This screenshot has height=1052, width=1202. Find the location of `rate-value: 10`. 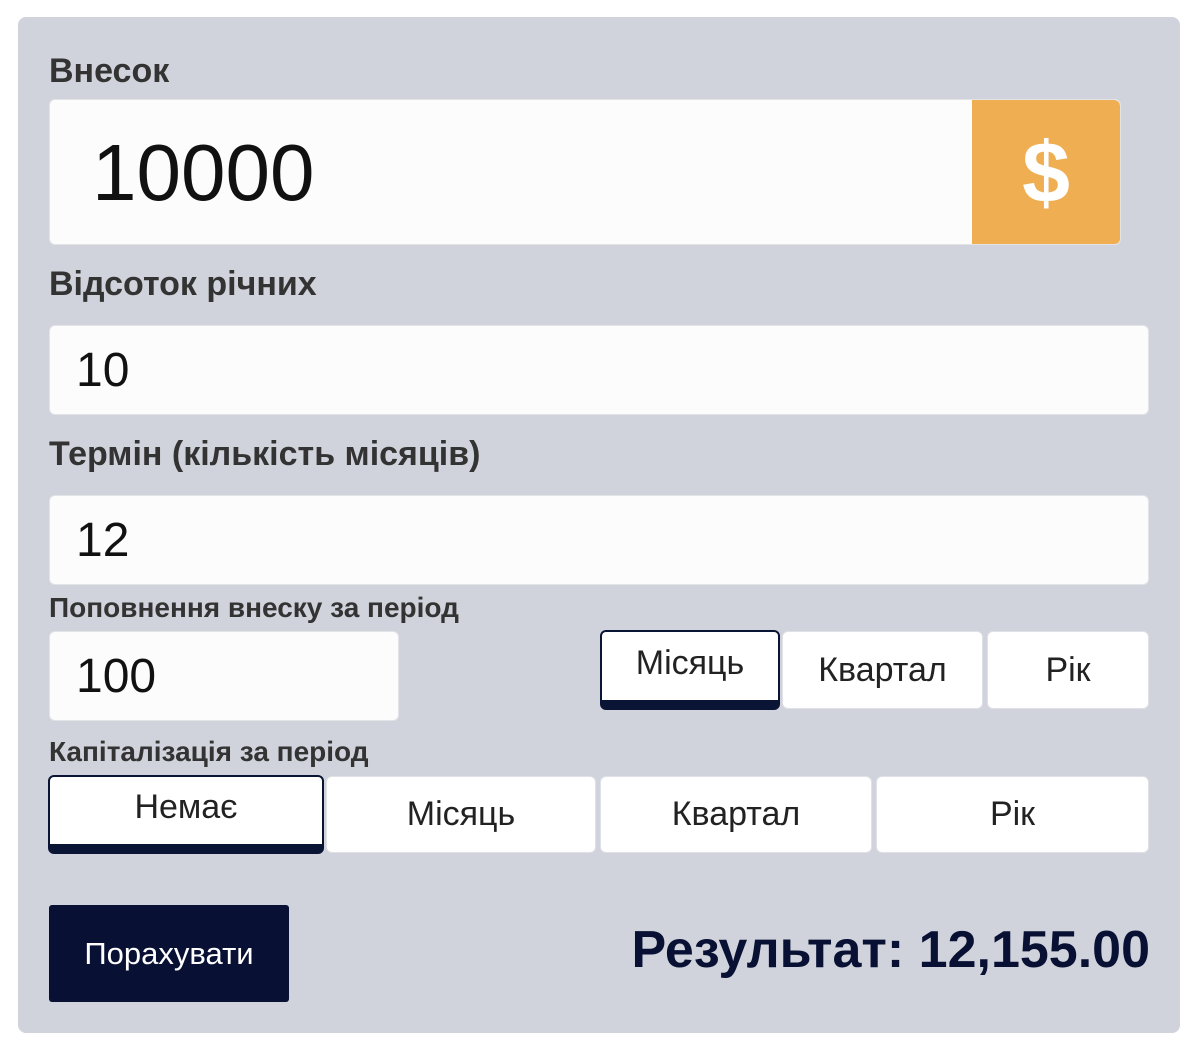

rate-value: 10 is located at coordinates (102, 370).